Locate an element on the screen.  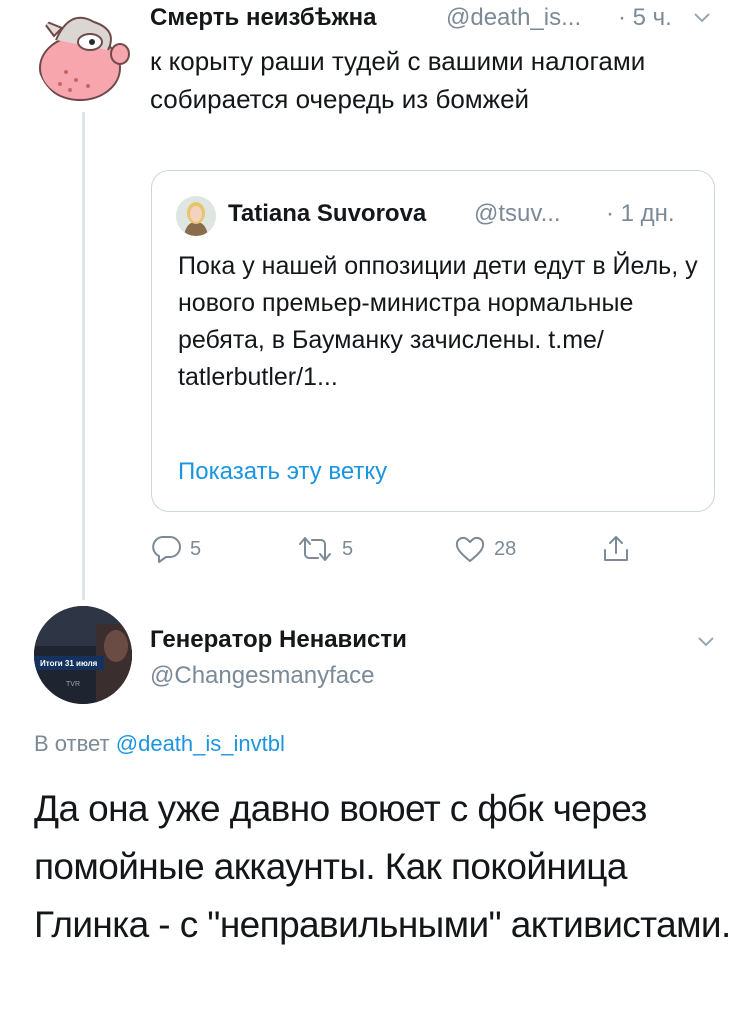
share-icon is located at coordinates (616, 548).